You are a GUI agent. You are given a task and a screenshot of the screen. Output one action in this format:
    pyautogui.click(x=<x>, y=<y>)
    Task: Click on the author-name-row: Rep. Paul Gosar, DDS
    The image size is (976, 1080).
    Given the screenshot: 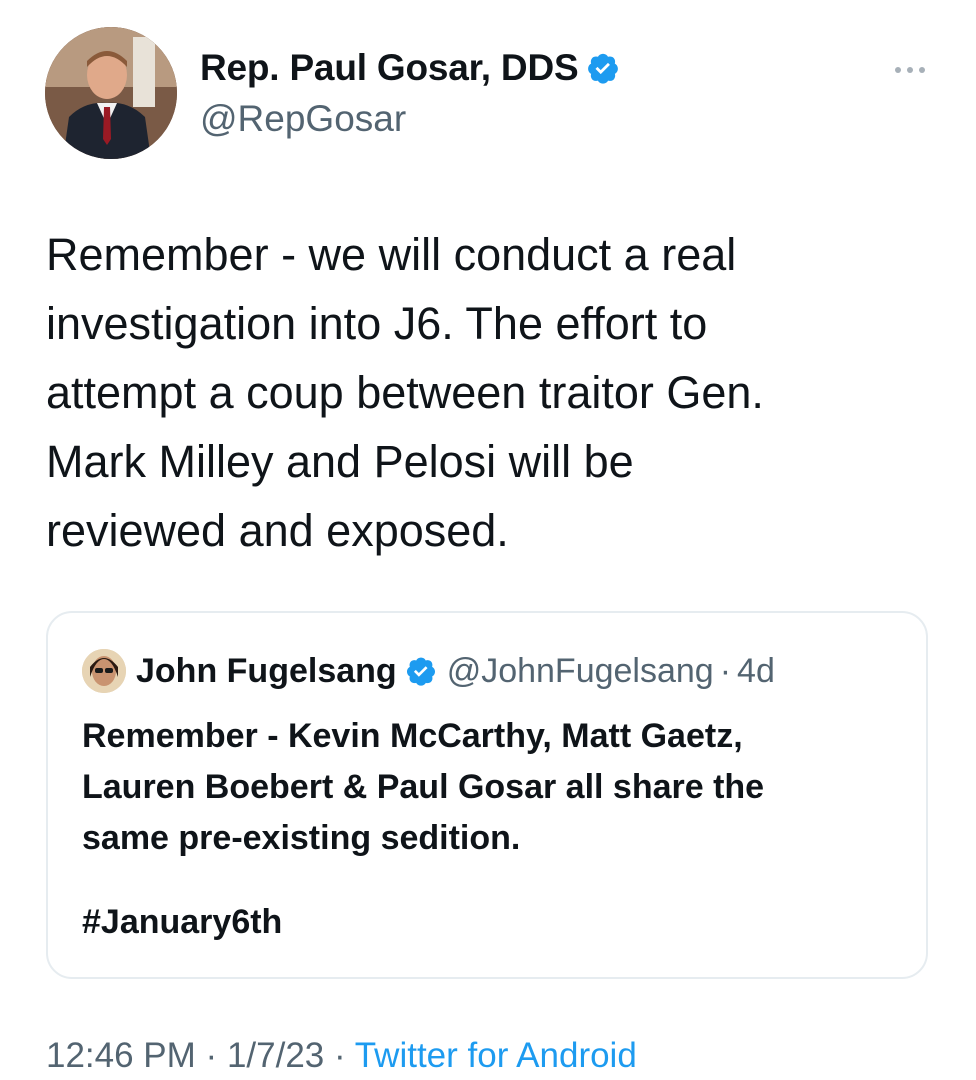 What is the action you would take?
    pyautogui.click(x=410, y=68)
    